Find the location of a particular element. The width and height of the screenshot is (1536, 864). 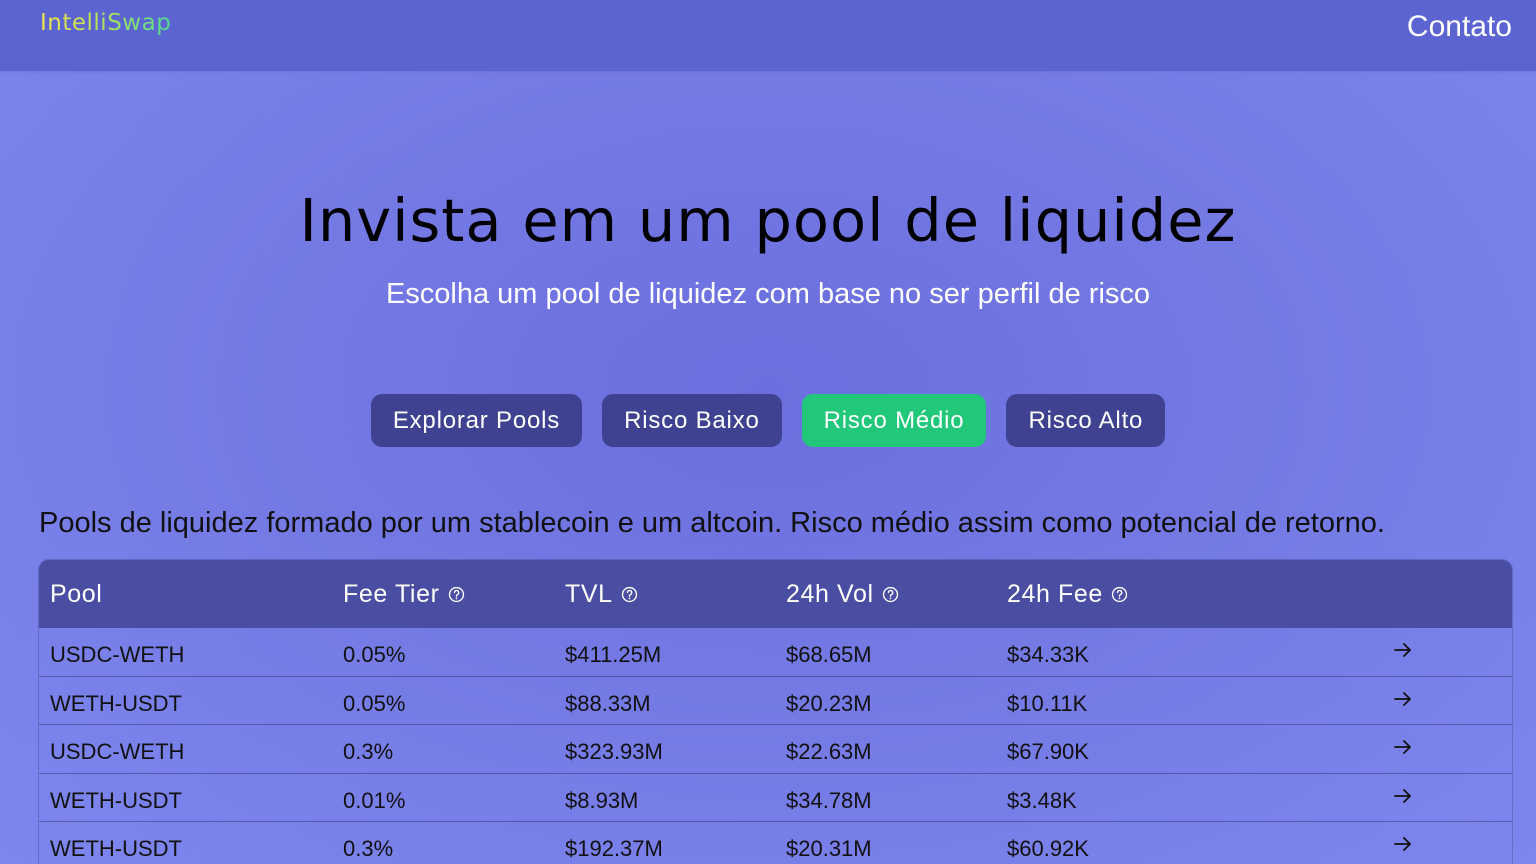

fee-tier-column-header: Fee Tier is located at coordinates (404, 594).